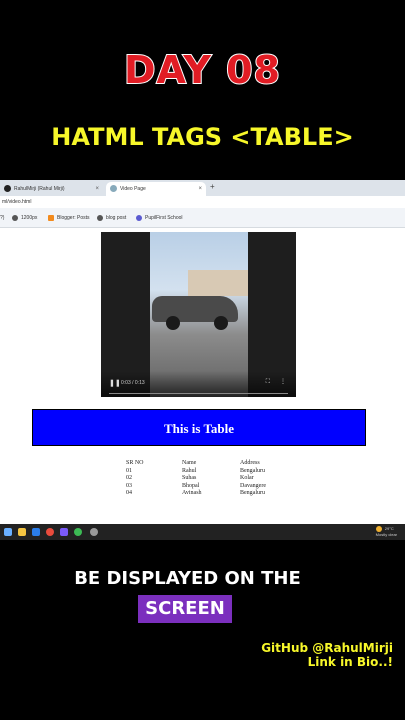 The height and width of the screenshot is (720, 405). I want to click on table-row: 02 Suhas Kolar, so click(211, 479).